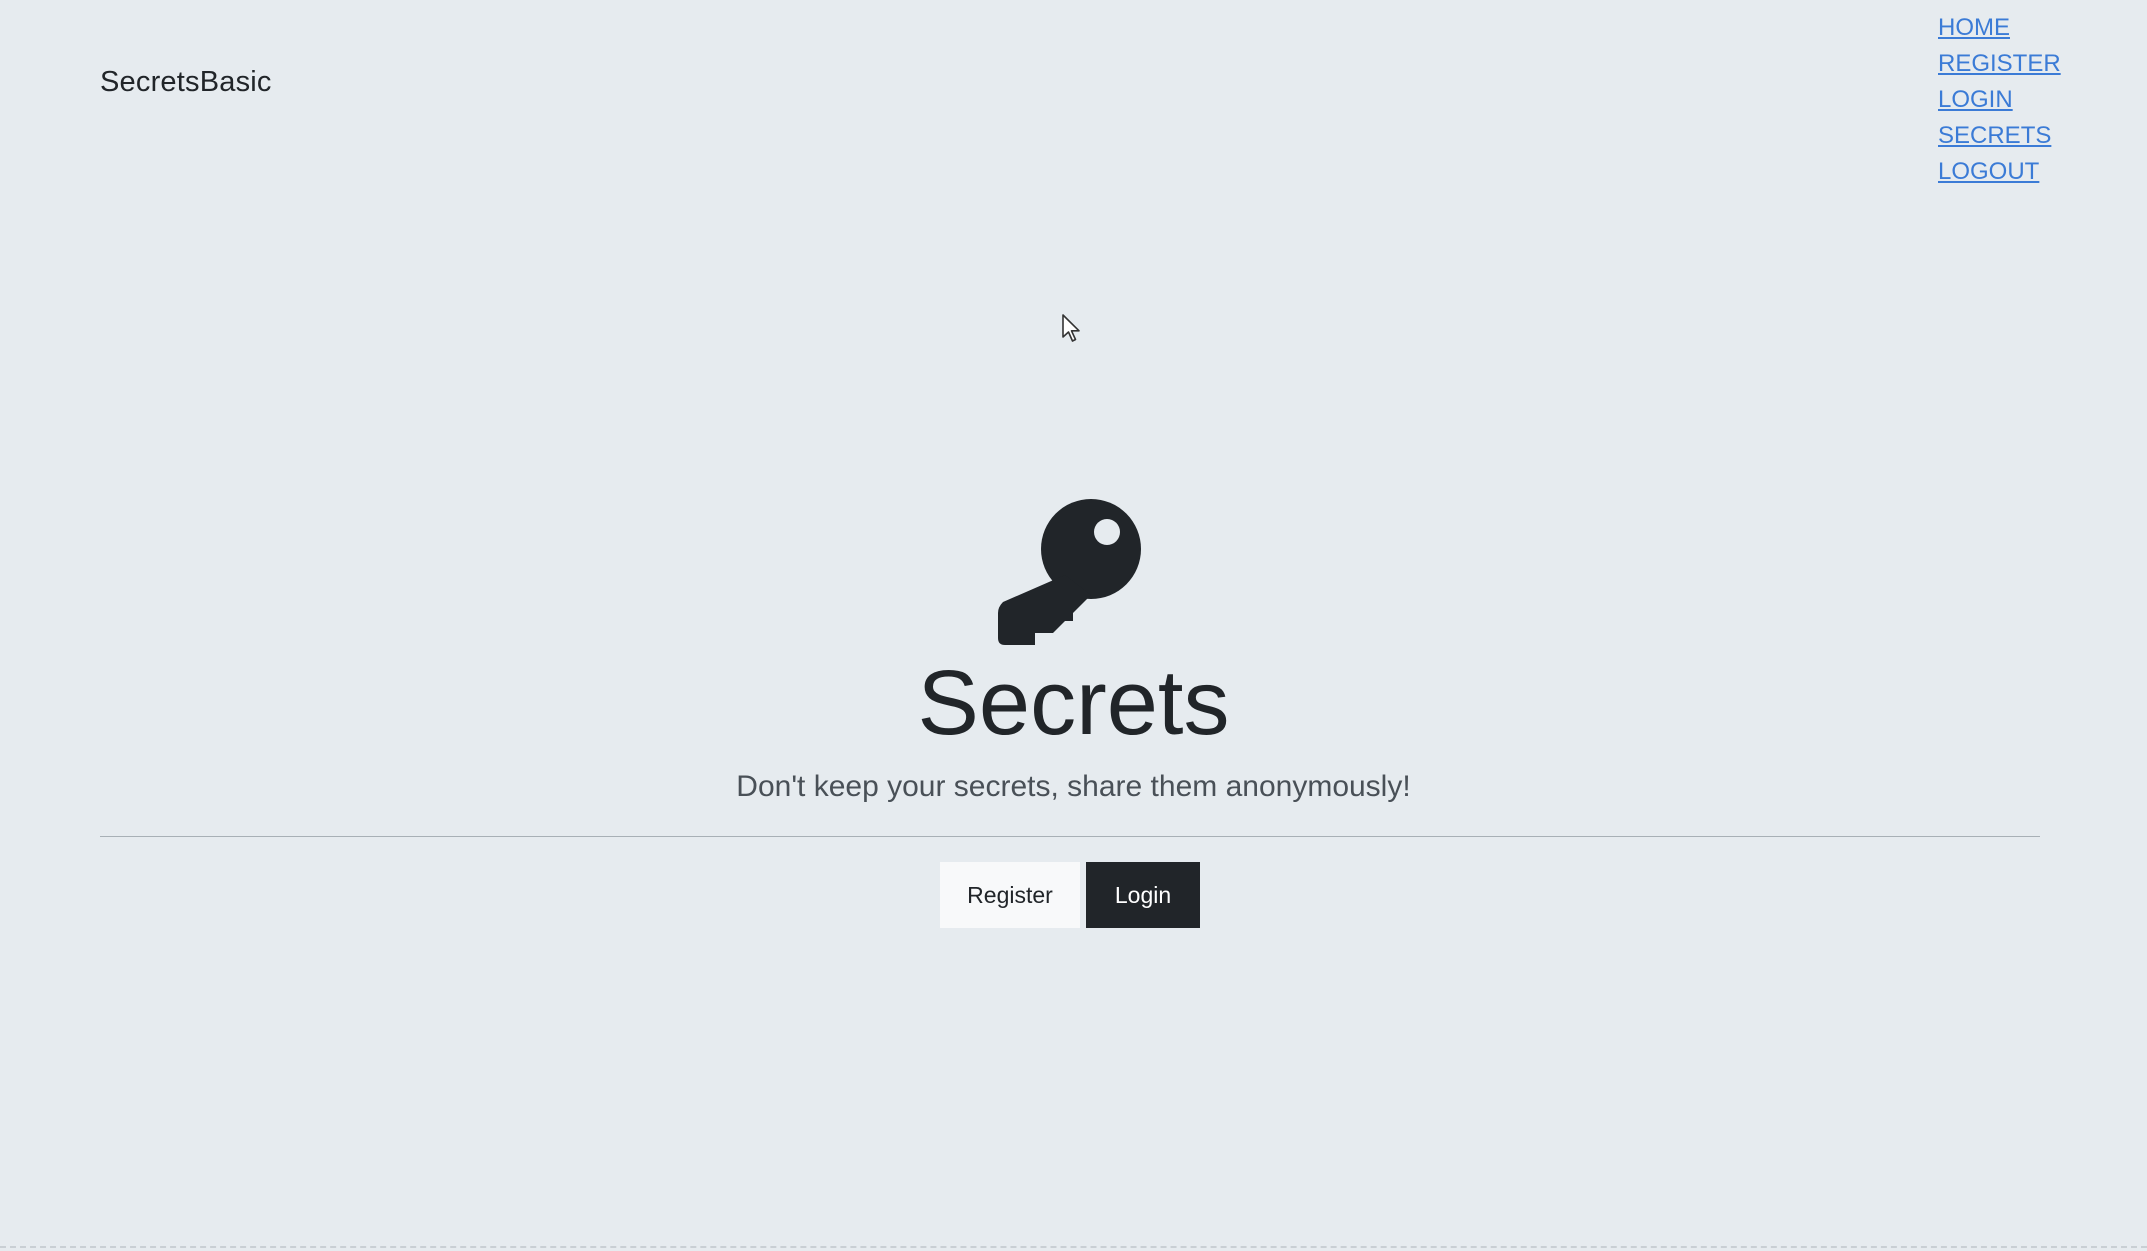 This screenshot has width=2147, height=1251. What do you see at coordinates (186, 82) in the screenshot?
I see `brand-logo-text: SecretsBasic` at bounding box center [186, 82].